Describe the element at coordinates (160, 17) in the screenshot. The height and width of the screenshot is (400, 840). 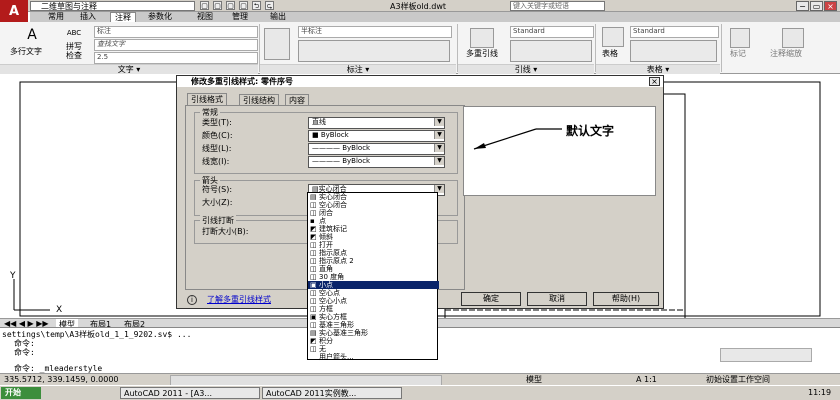
I see `tab-parametric: 参数化` at that location.